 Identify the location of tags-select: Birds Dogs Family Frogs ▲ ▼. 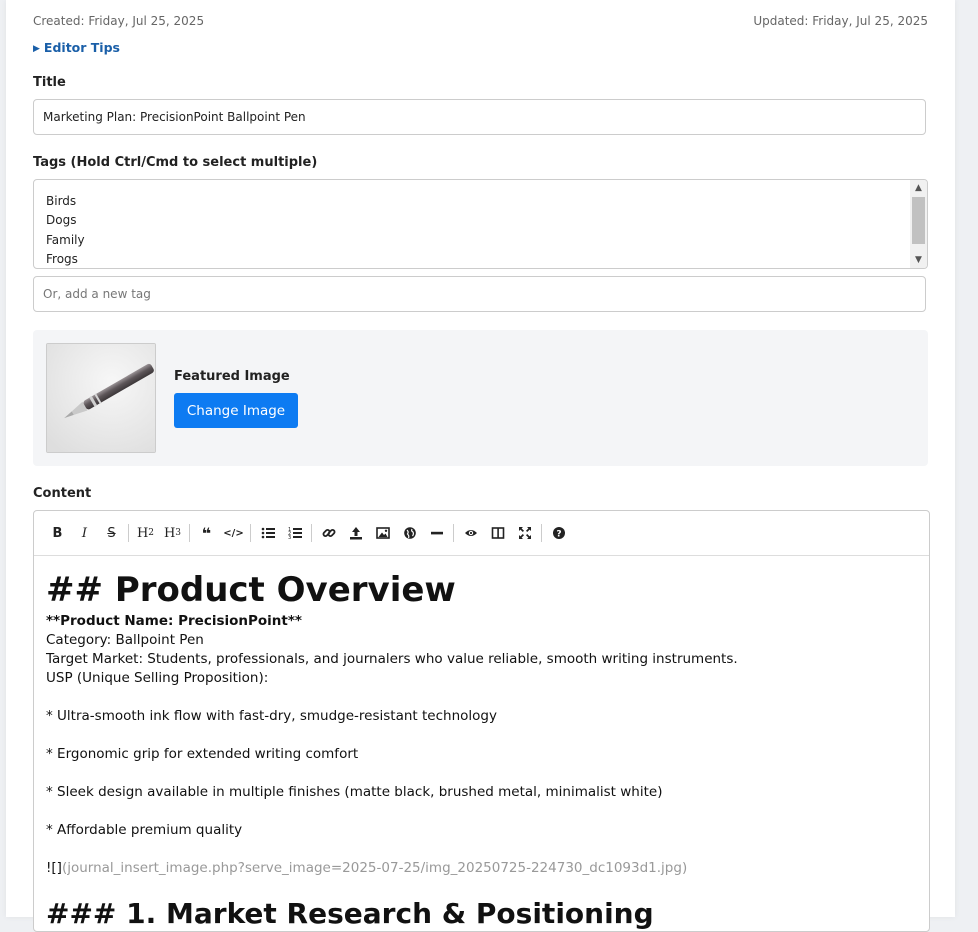
(480, 224).